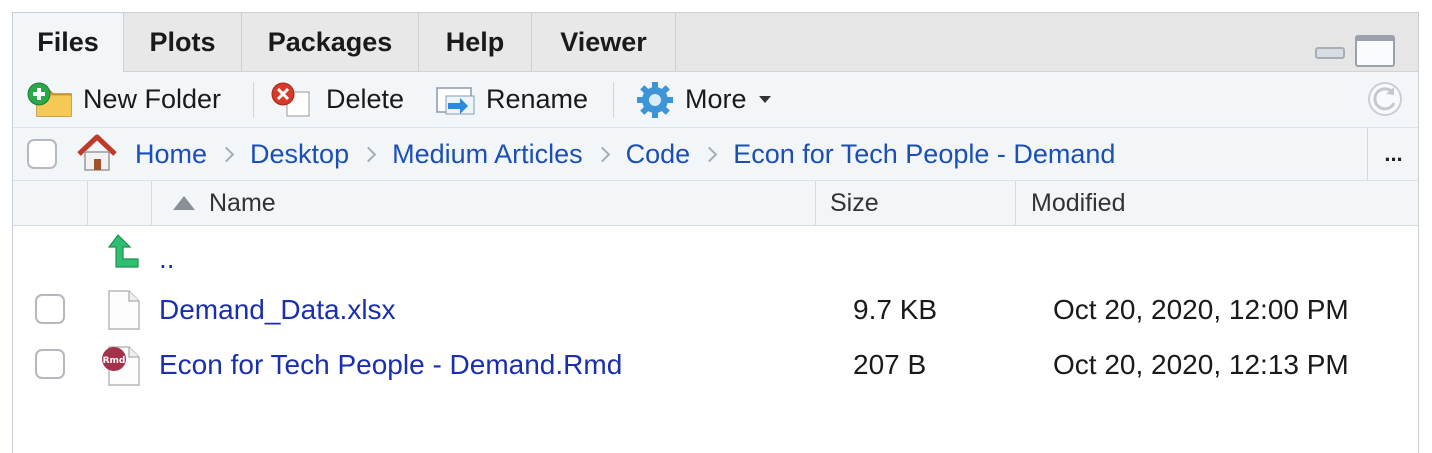 This screenshot has width=1432, height=453. What do you see at coordinates (365, 99) in the screenshot?
I see `delete-label: Delete` at bounding box center [365, 99].